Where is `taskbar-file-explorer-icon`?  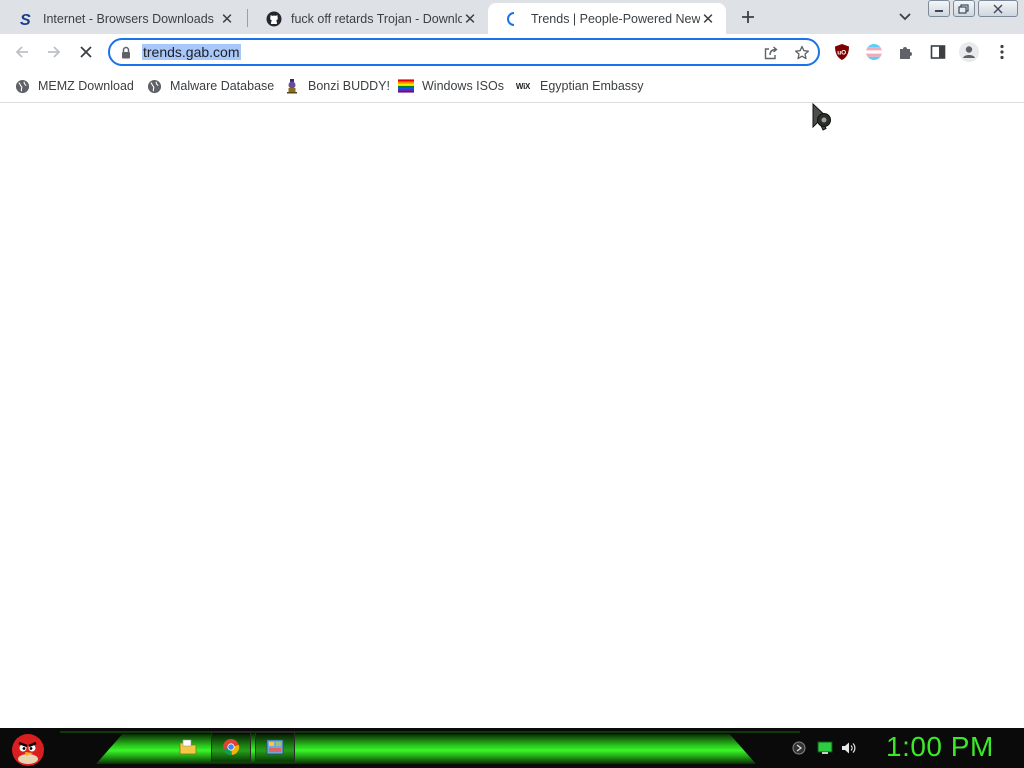 taskbar-file-explorer-icon is located at coordinates (188, 747).